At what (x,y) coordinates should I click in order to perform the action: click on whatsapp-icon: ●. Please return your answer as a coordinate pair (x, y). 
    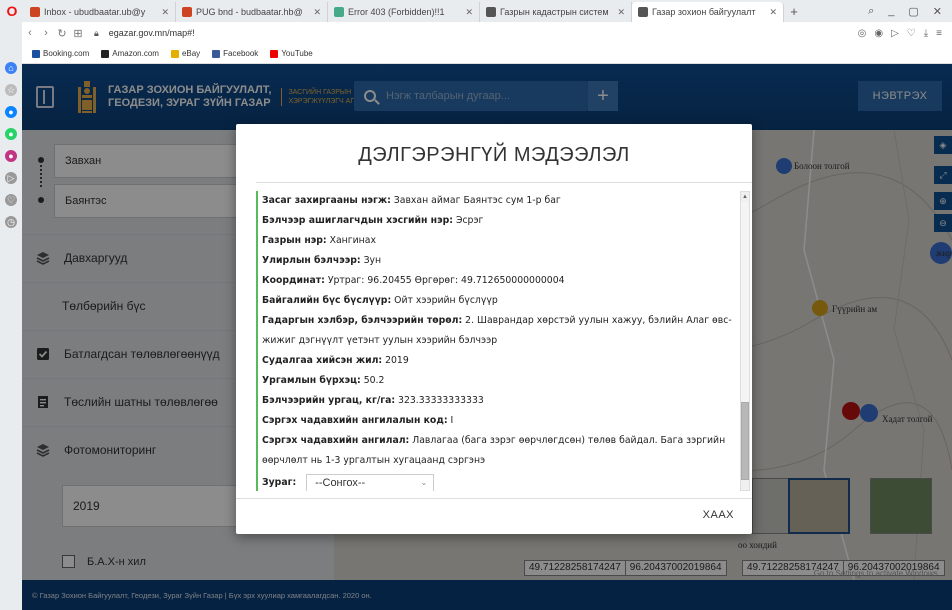
    Looking at the image, I should click on (11, 134).